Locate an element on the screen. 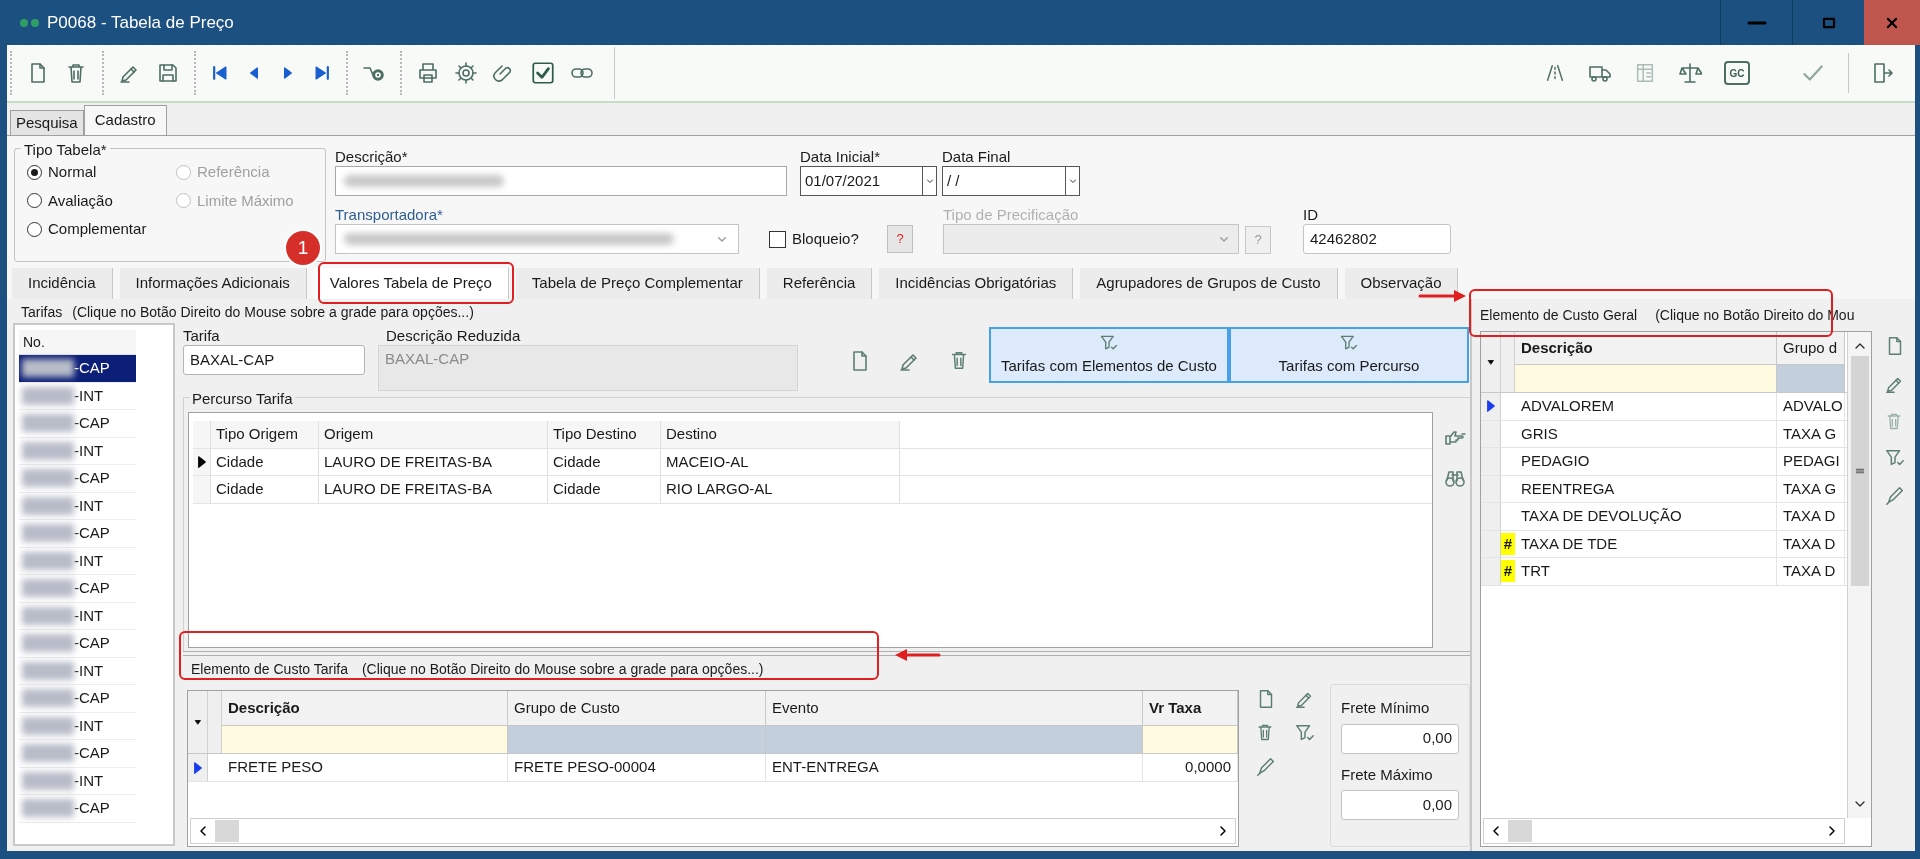 The width and height of the screenshot is (1920, 859). help-button: ? is located at coordinates (900, 239).